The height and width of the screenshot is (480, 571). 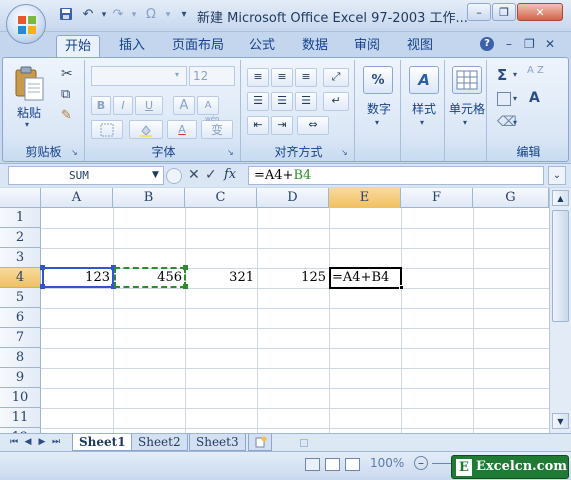 What do you see at coordinates (20, 298) in the screenshot?
I see `row-header-5: 5` at bounding box center [20, 298].